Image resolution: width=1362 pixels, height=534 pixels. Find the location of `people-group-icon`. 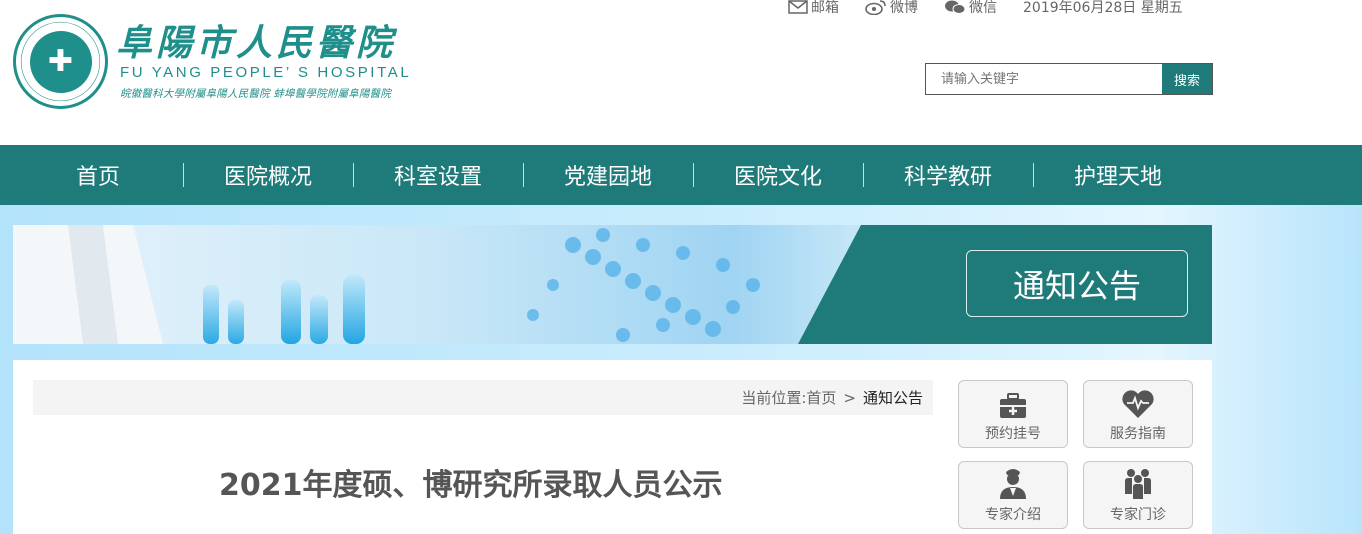

people-group-icon is located at coordinates (1138, 484).